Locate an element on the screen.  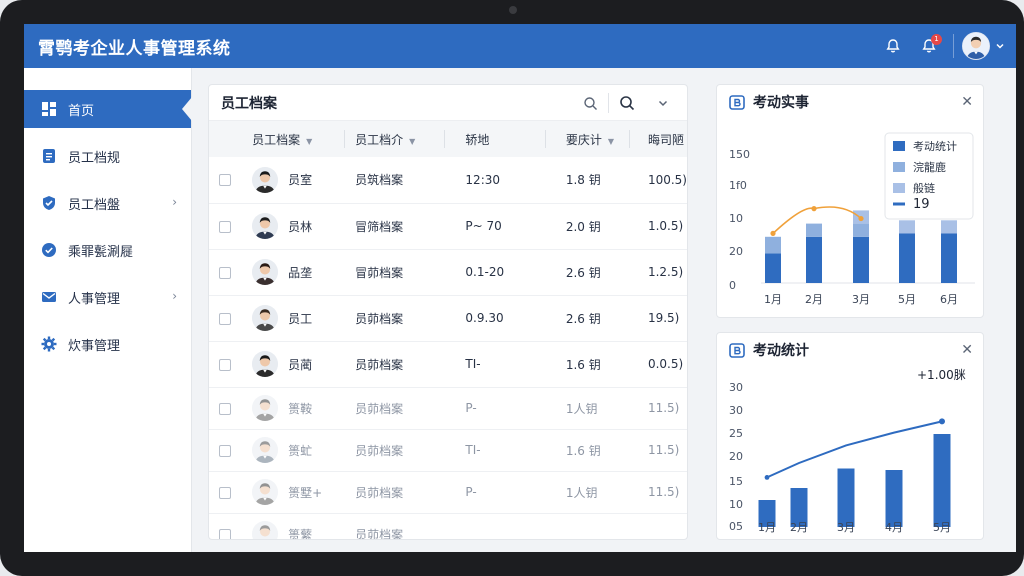
table-row: 篑墅+ 员茆档案 P- 1人钥 11.5) is located at coordinates (448, 492).